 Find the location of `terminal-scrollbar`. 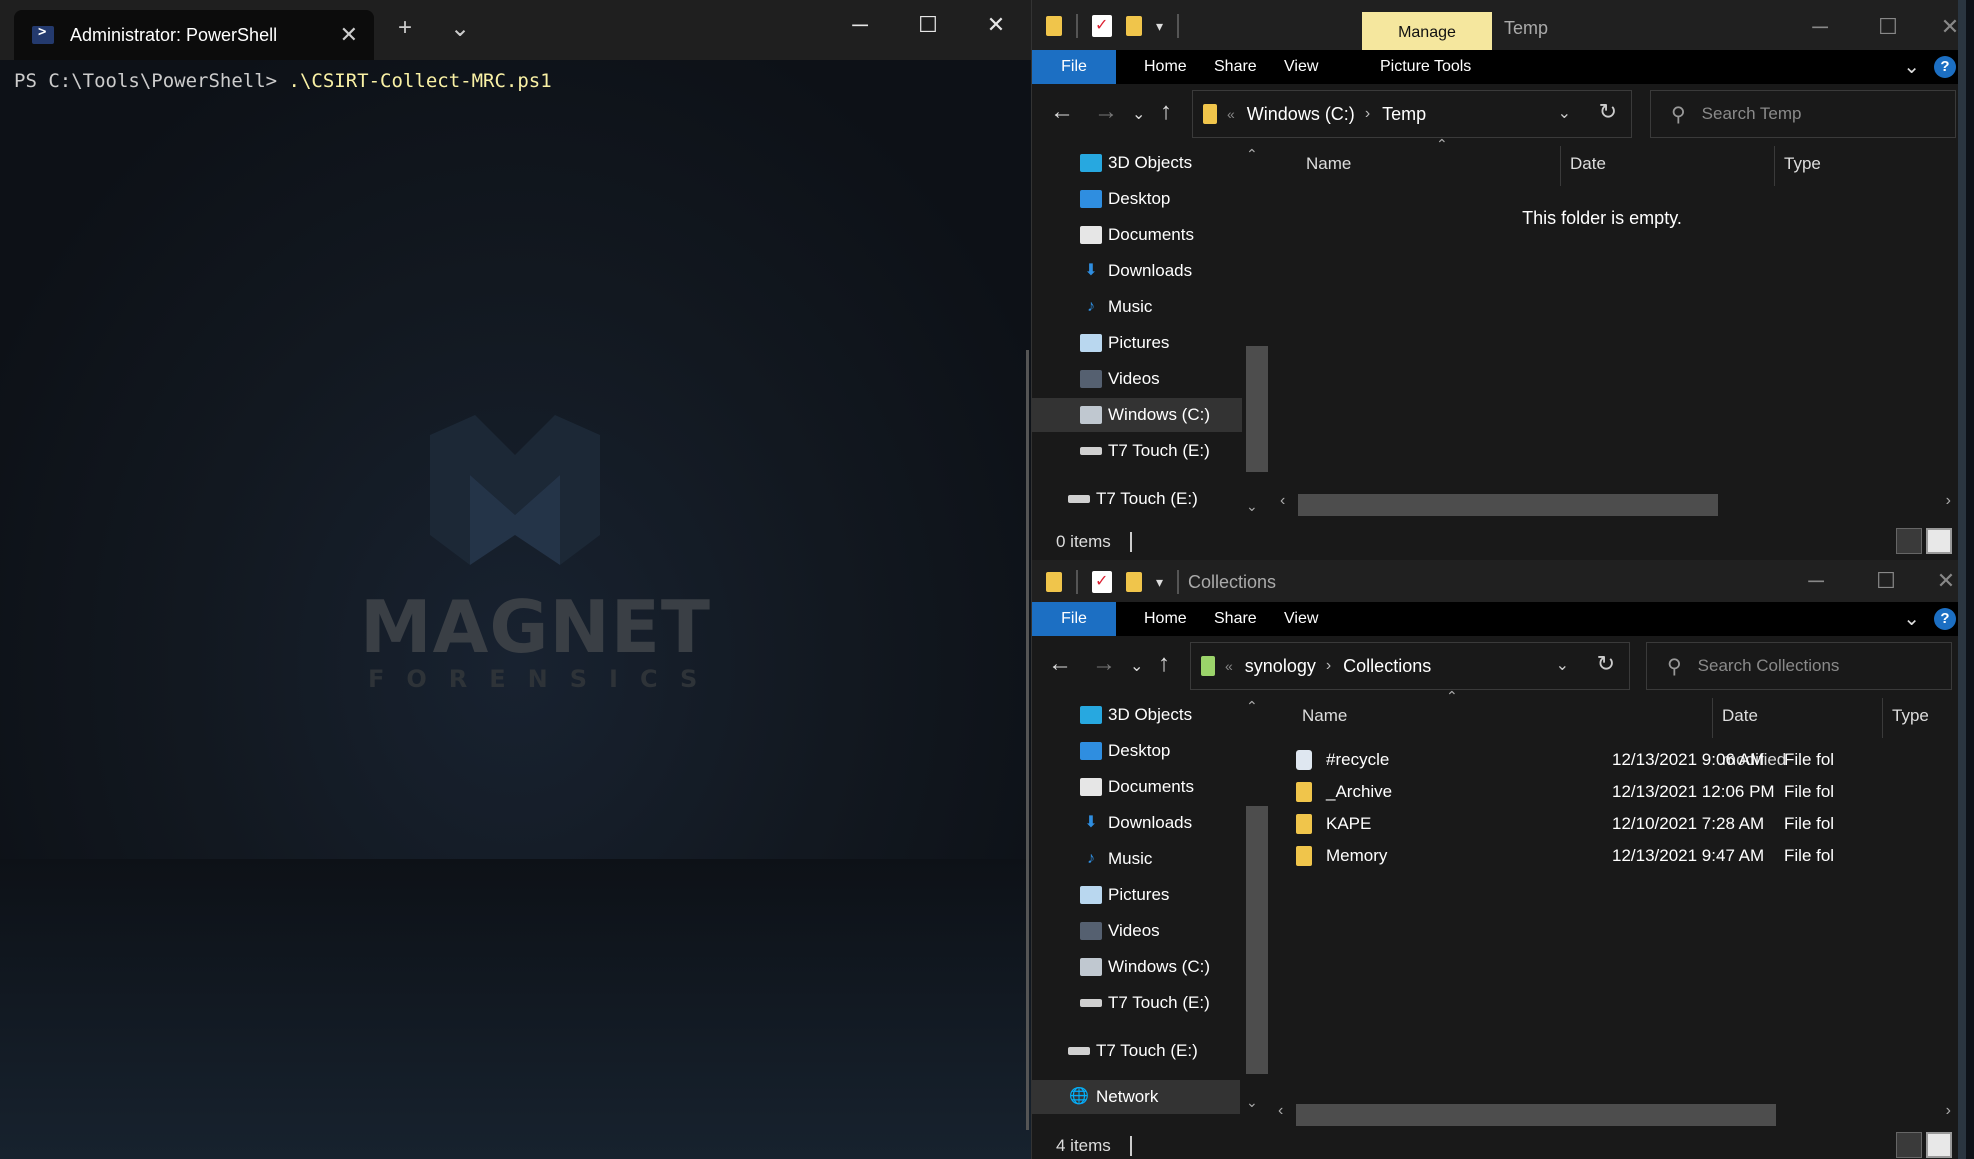

terminal-scrollbar is located at coordinates (1027, 740).